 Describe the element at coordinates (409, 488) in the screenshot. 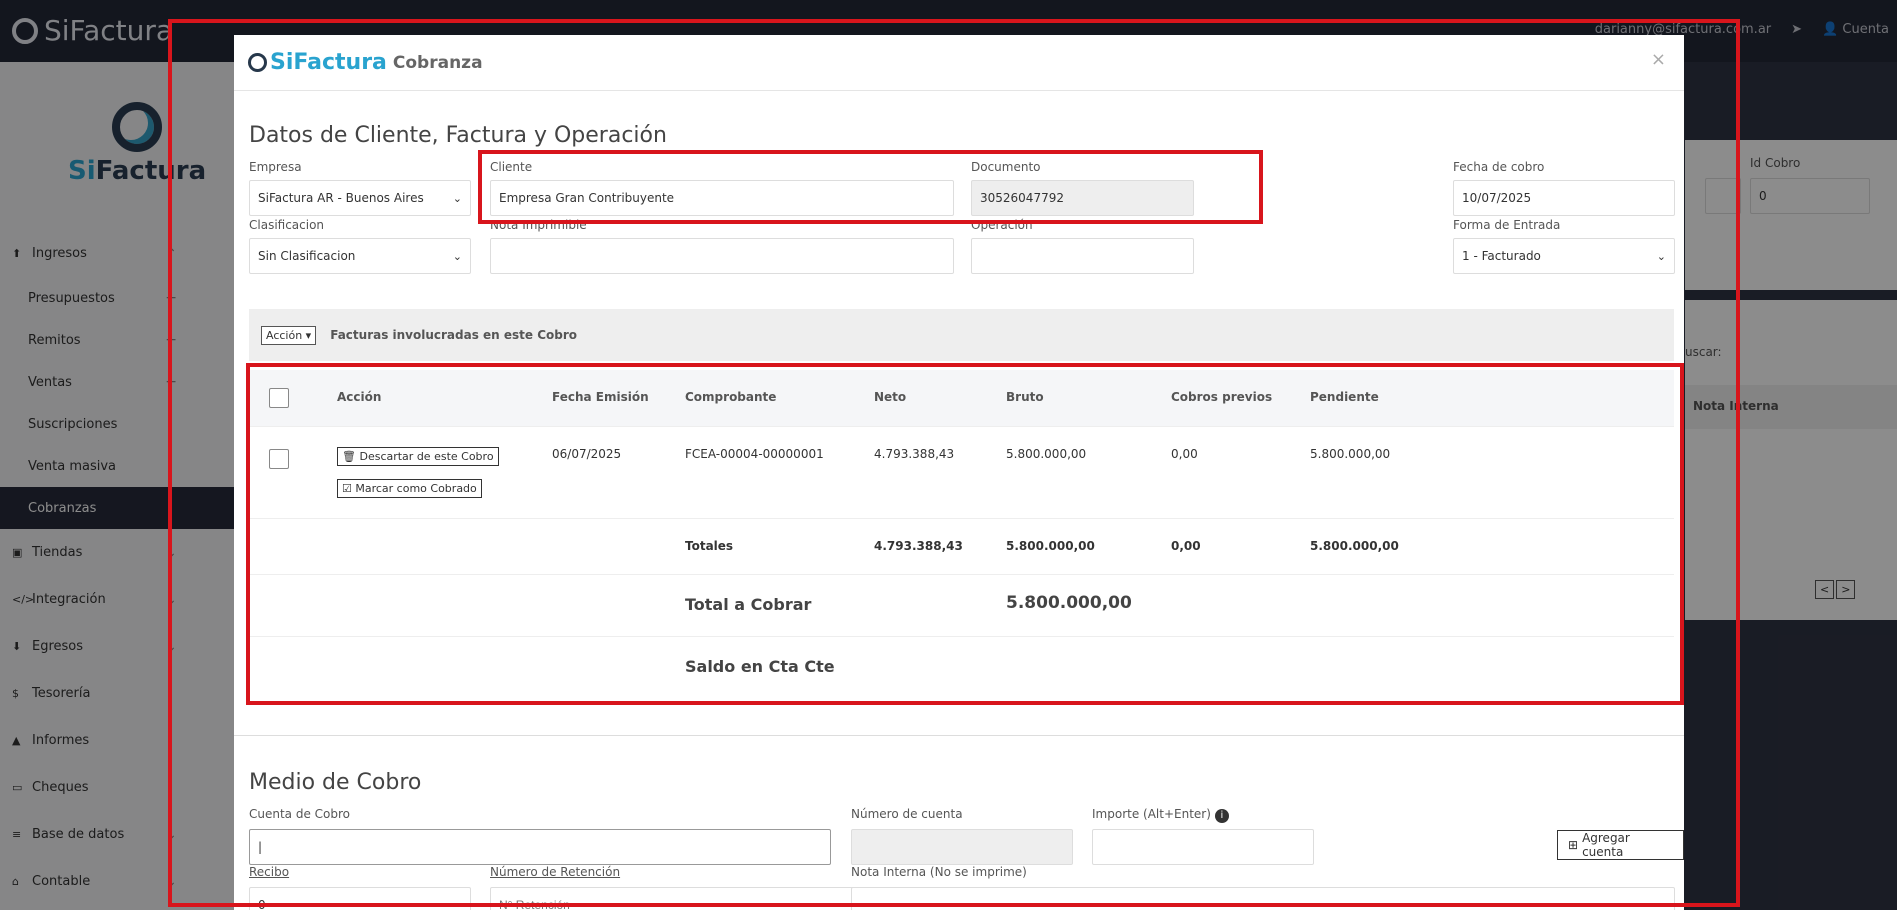

I see `marcar-cobrado-button: ☑ Marcar como Cobrado` at that location.